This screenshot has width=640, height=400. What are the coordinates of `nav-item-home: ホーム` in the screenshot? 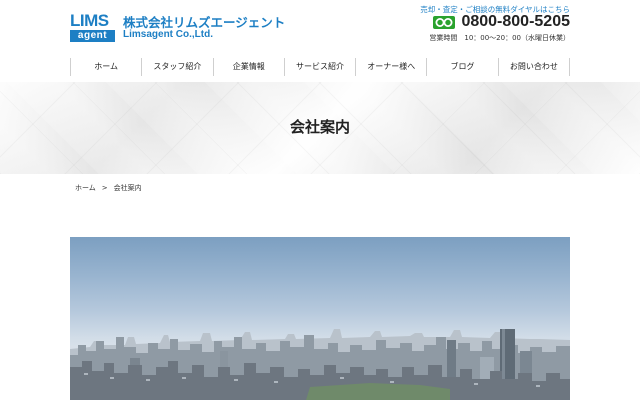 It's located at (105, 67).